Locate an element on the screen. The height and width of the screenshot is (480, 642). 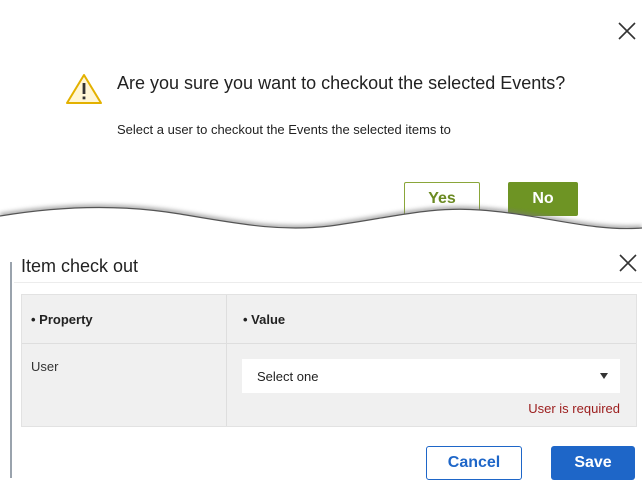
user-select-value: Select one is located at coordinates (288, 376).